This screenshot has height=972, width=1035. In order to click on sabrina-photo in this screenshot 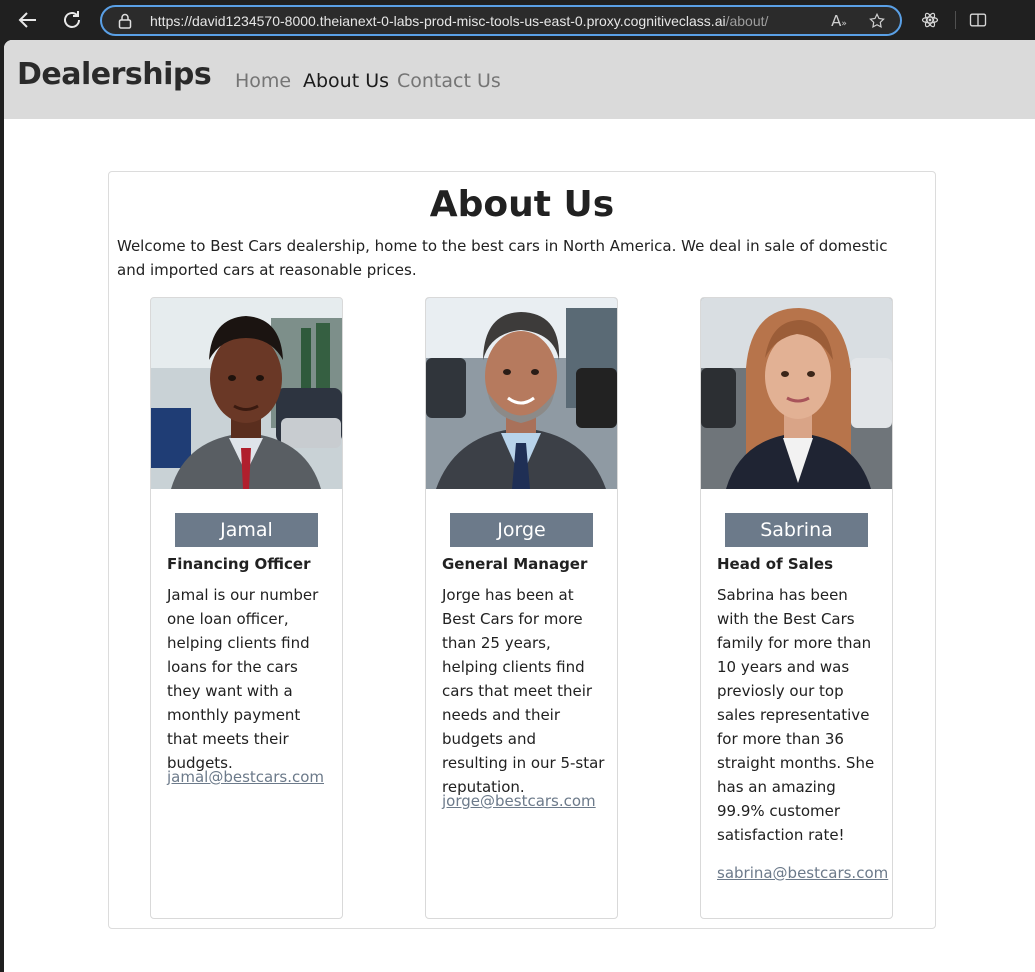, I will do `click(796, 393)`.